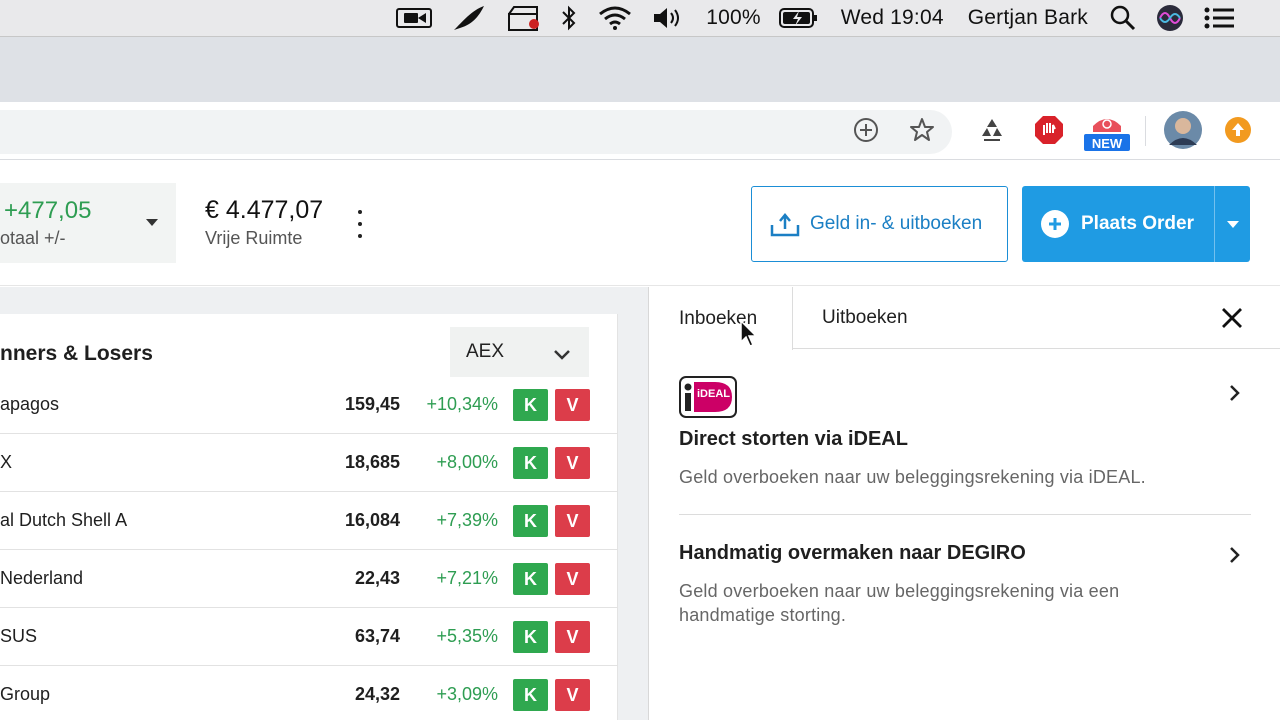 Image resolution: width=1280 pixels, height=724 pixels. What do you see at coordinates (992, 130) in the screenshot?
I see `recycle-extension-icon` at bounding box center [992, 130].